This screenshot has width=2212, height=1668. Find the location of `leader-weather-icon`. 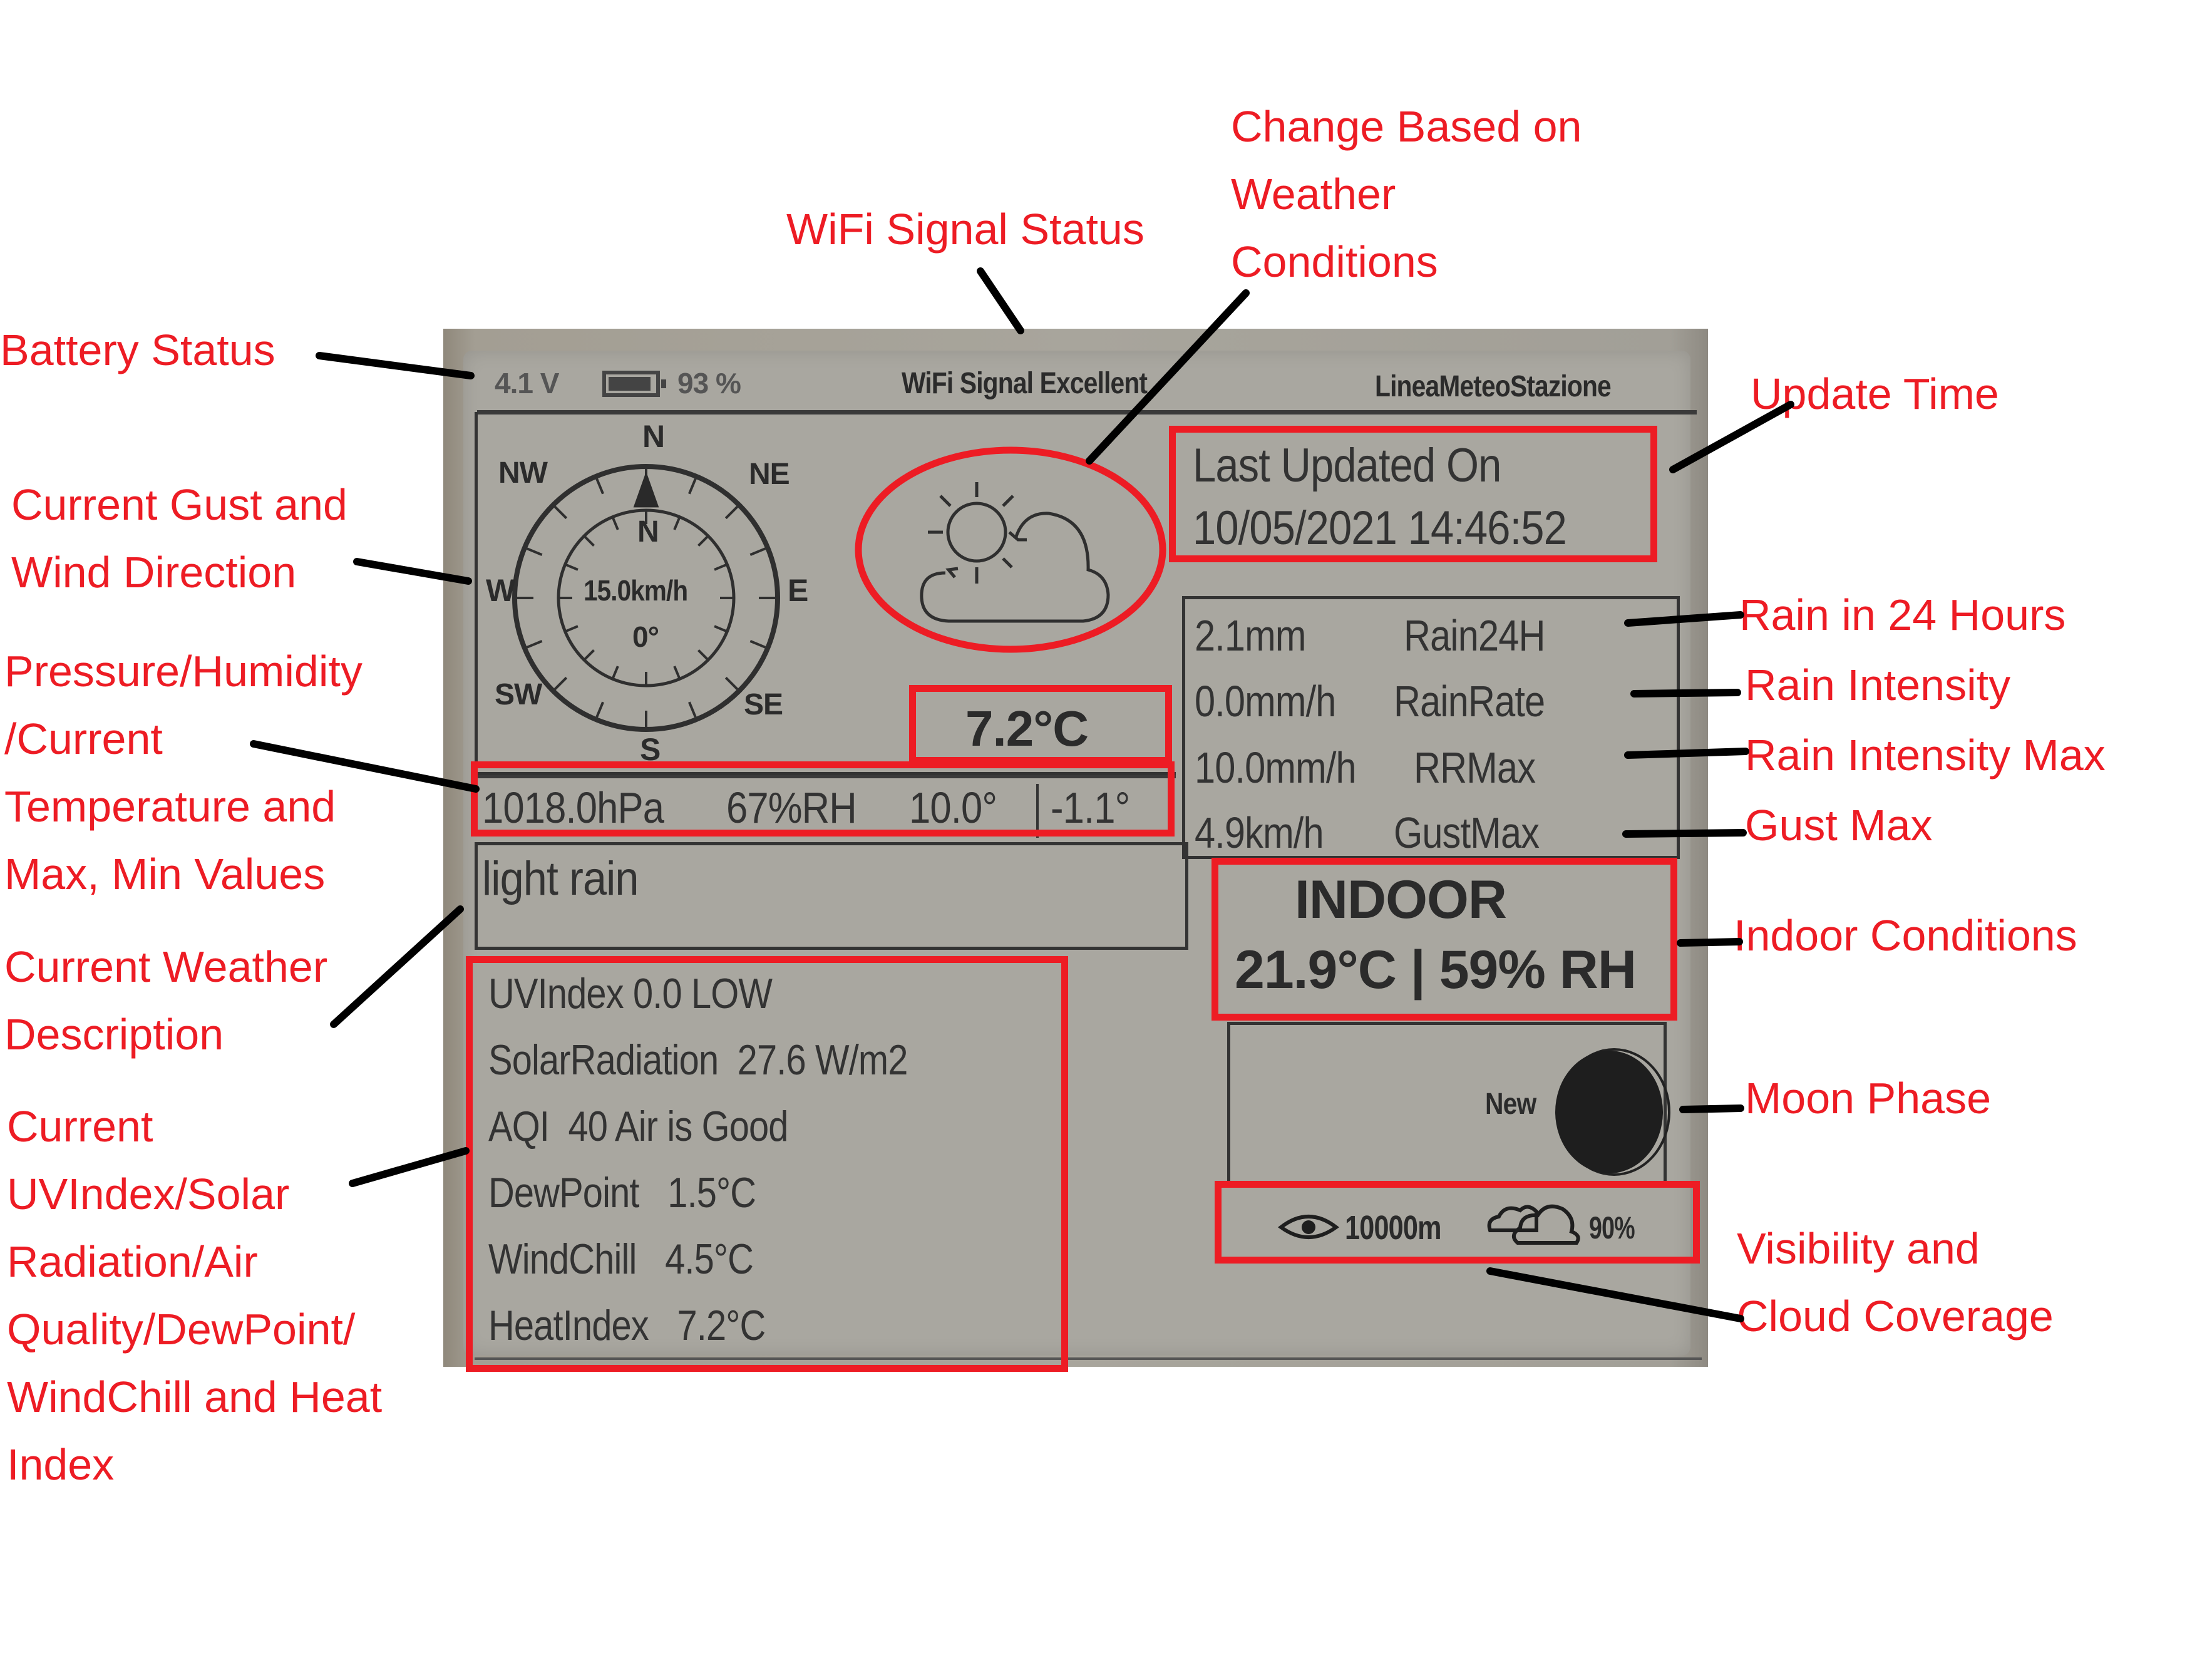

leader-weather-icon is located at coordinates (1168, 377).